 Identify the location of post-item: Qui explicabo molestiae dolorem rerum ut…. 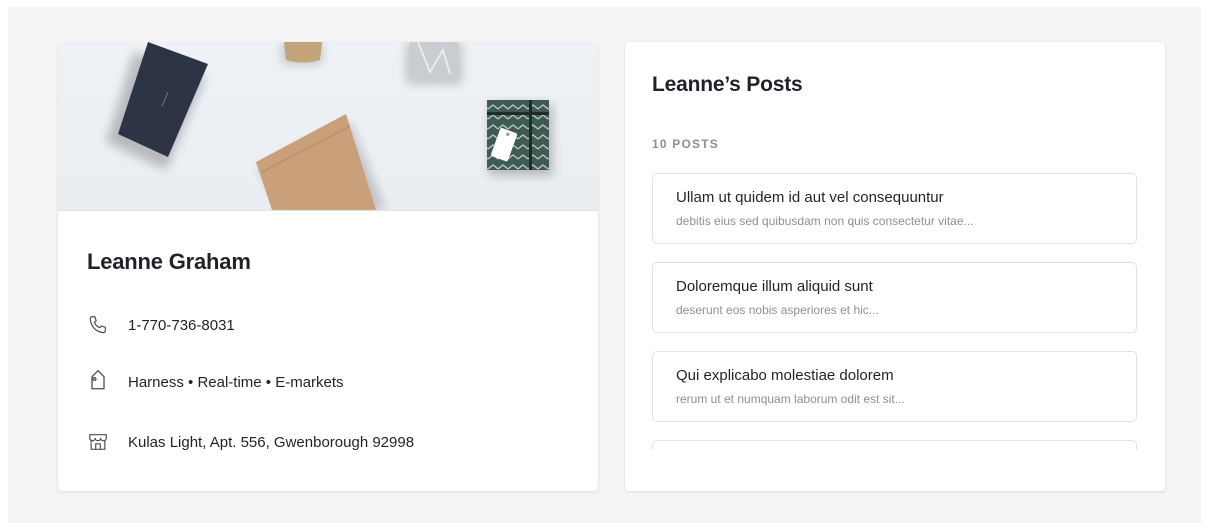
(894, 386).